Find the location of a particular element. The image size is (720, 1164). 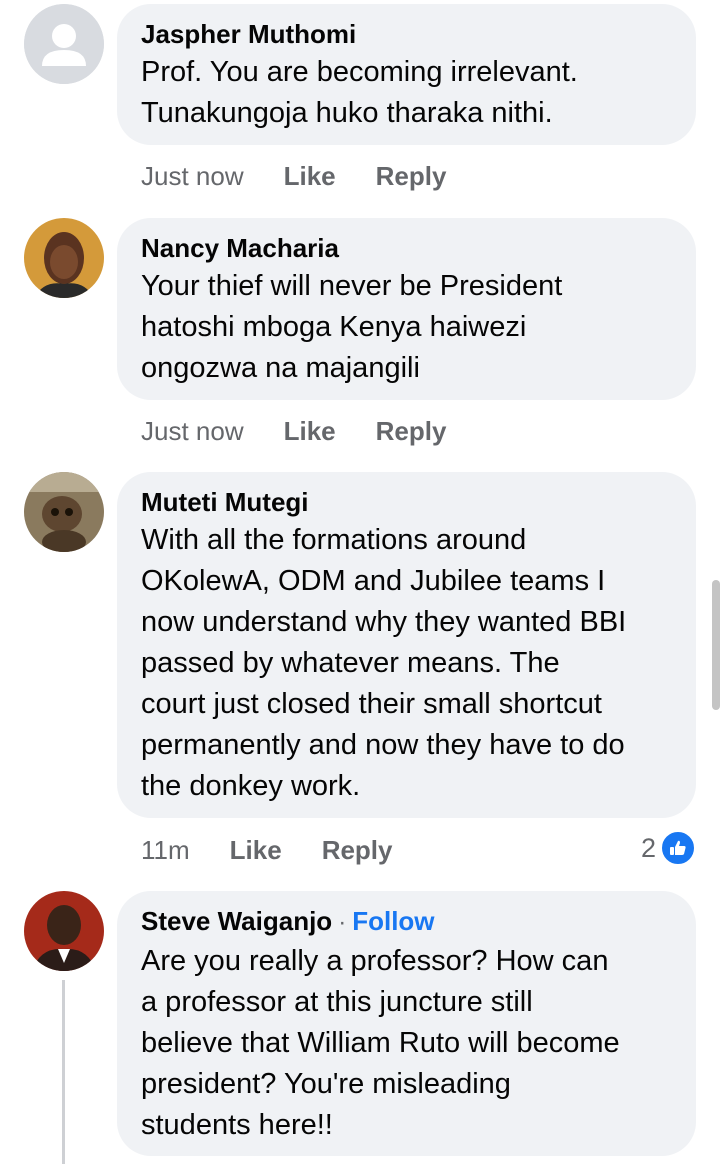

commenter-name: Steve Waiganjo is located at coordinates (236, 921).